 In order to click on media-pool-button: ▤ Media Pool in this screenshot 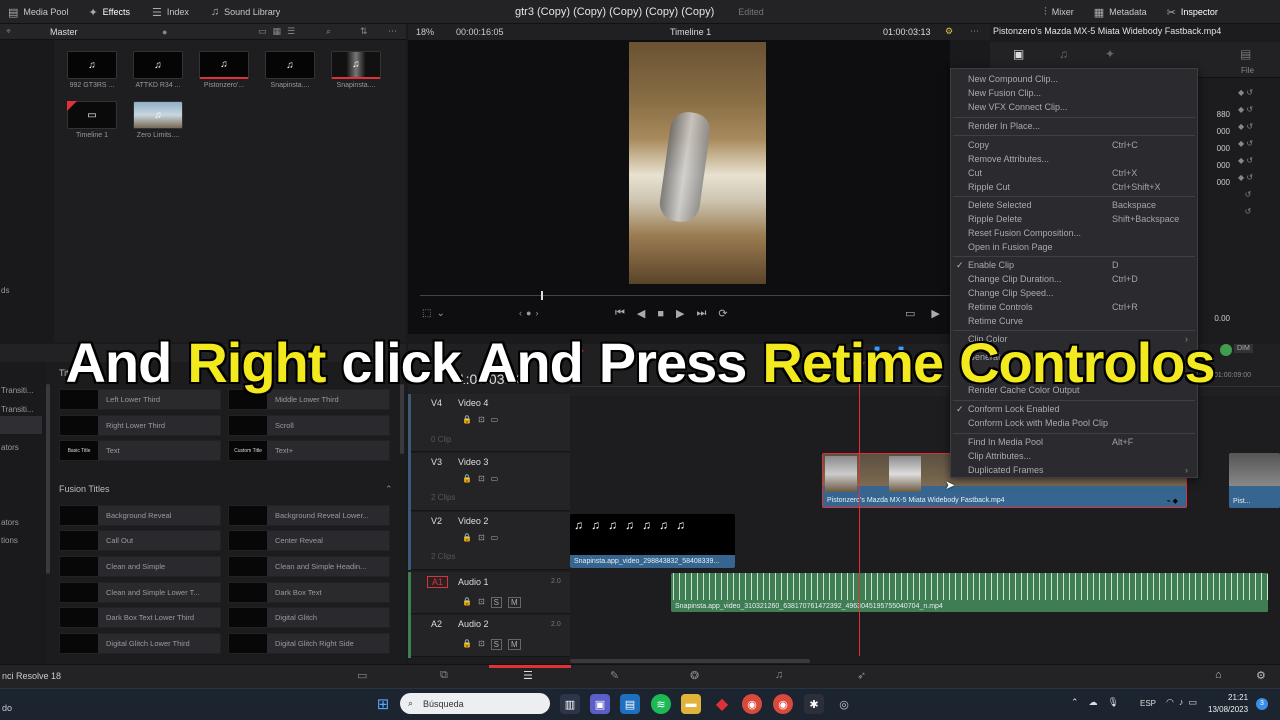, I will do `click(38, 12)`.